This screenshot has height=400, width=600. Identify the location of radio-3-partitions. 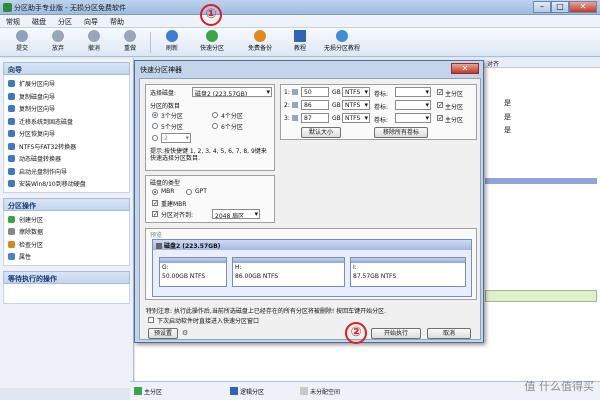
(155, 115).